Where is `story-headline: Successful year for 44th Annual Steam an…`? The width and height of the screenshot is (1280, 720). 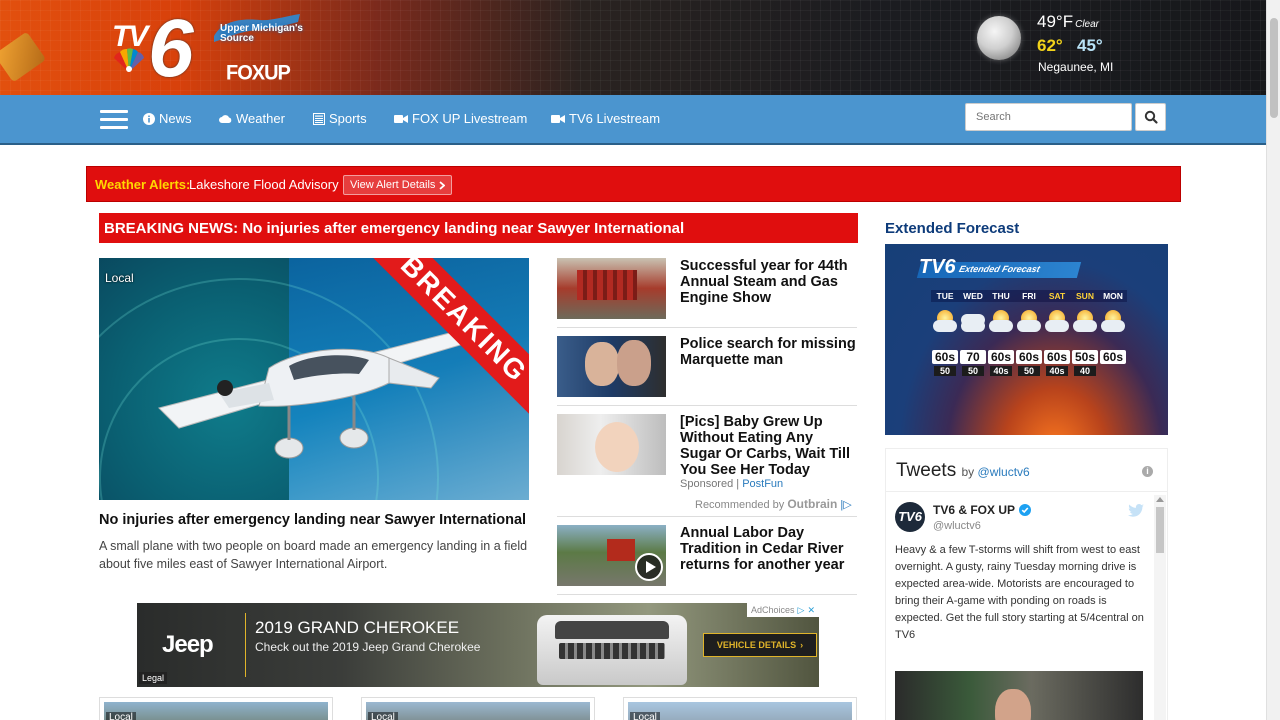 story-headline: Successful year for 44th Annual Steam an… is located at coordinates (769, 282).